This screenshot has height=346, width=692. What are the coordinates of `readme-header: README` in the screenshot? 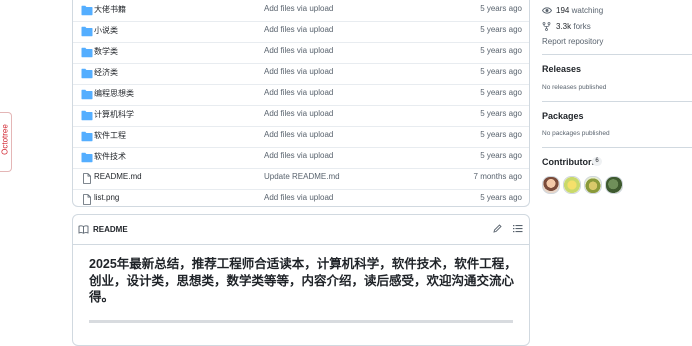 It's located at (301, 230).